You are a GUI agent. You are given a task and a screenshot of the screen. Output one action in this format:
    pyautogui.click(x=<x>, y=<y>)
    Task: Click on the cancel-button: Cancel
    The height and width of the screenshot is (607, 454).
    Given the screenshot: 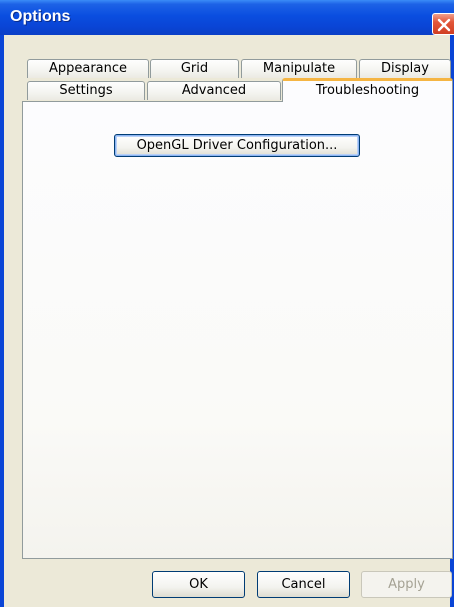 What is the action you would take?
    pyautogui.click(x=303, y=584)
    